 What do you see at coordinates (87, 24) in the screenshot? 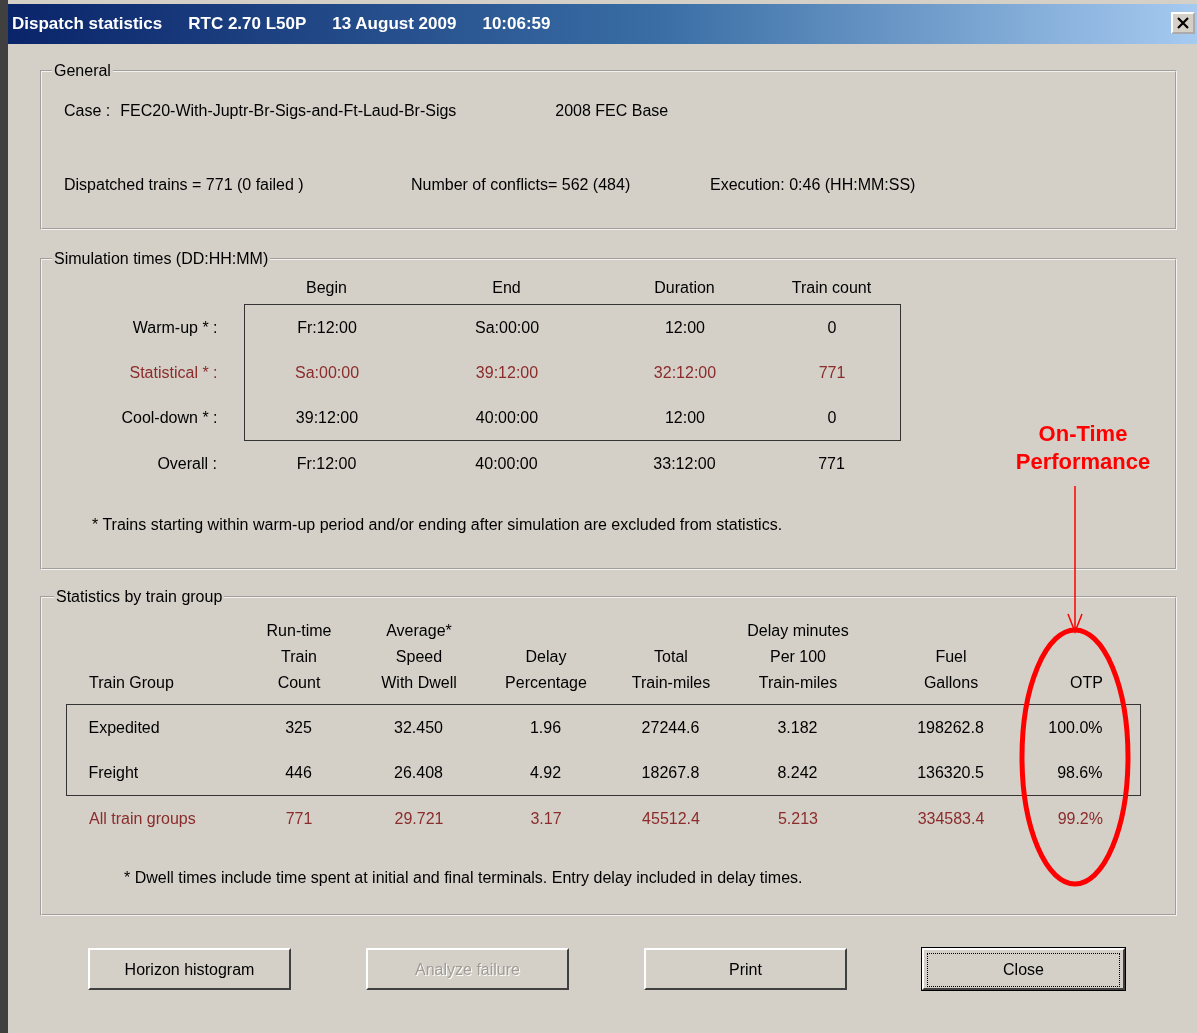
I see `window-title: Dispatch statistics` at bounding box center [87, 24].